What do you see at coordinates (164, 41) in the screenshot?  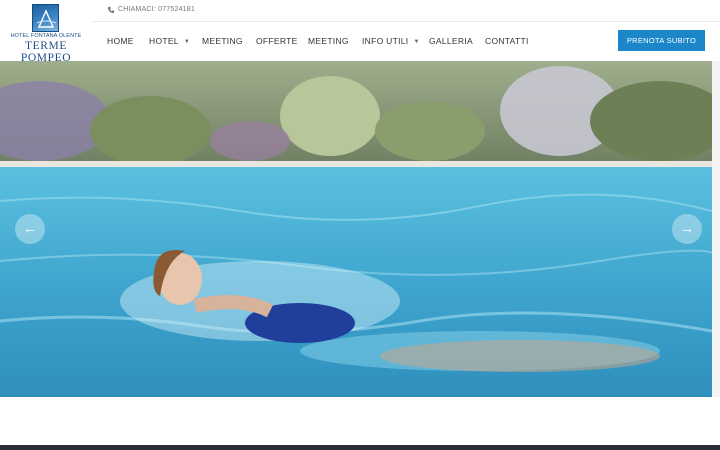 I see `nav-item-label: HOTEL` at bounding box center [164, 41].